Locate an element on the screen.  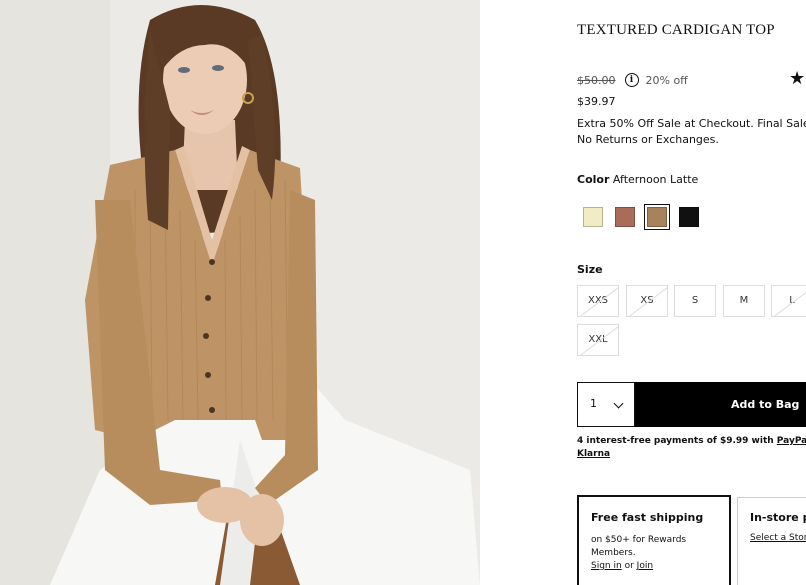
star-icon: ★ is located at coordinates (797, 79).